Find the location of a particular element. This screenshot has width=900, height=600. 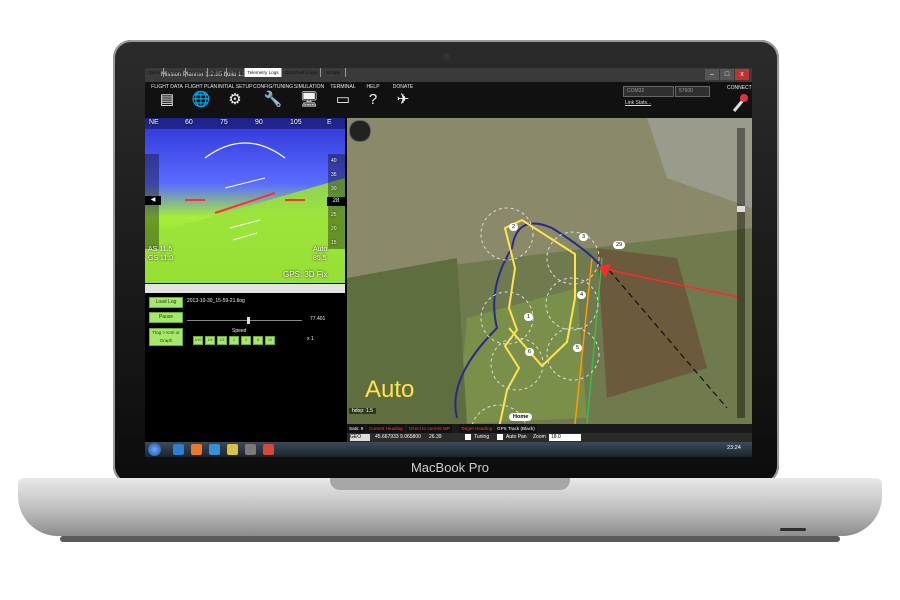

tab-quick: Quick is located at coordinates (154, 72).